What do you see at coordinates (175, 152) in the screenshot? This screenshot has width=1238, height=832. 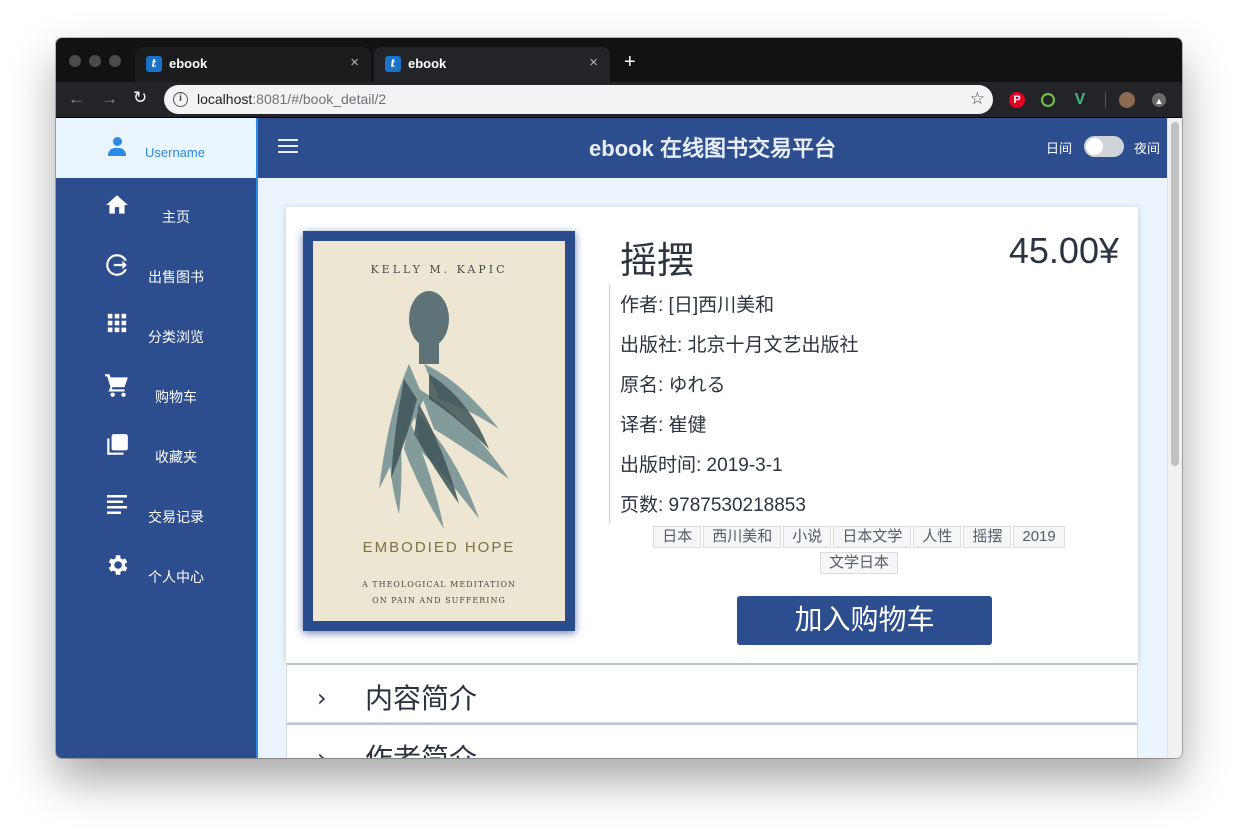 I see `username-label: Username` at bounding box center [175, 152].